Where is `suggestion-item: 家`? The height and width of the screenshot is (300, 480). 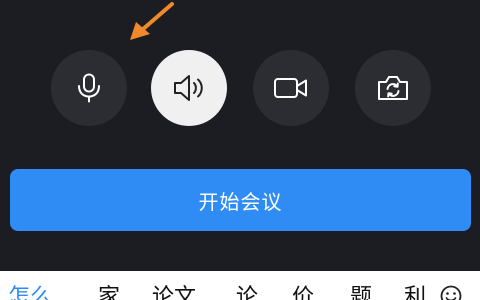 suggestion-item: 家 is located at coordinates (109, 291).